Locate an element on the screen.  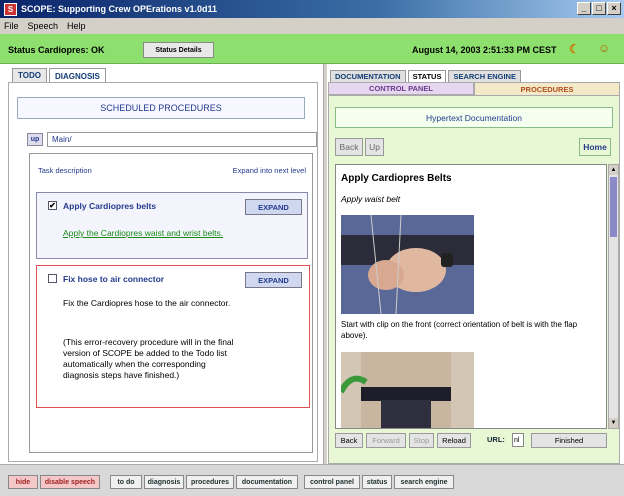
disable-speech-button: disable speech is located at coordinates (70, 482).